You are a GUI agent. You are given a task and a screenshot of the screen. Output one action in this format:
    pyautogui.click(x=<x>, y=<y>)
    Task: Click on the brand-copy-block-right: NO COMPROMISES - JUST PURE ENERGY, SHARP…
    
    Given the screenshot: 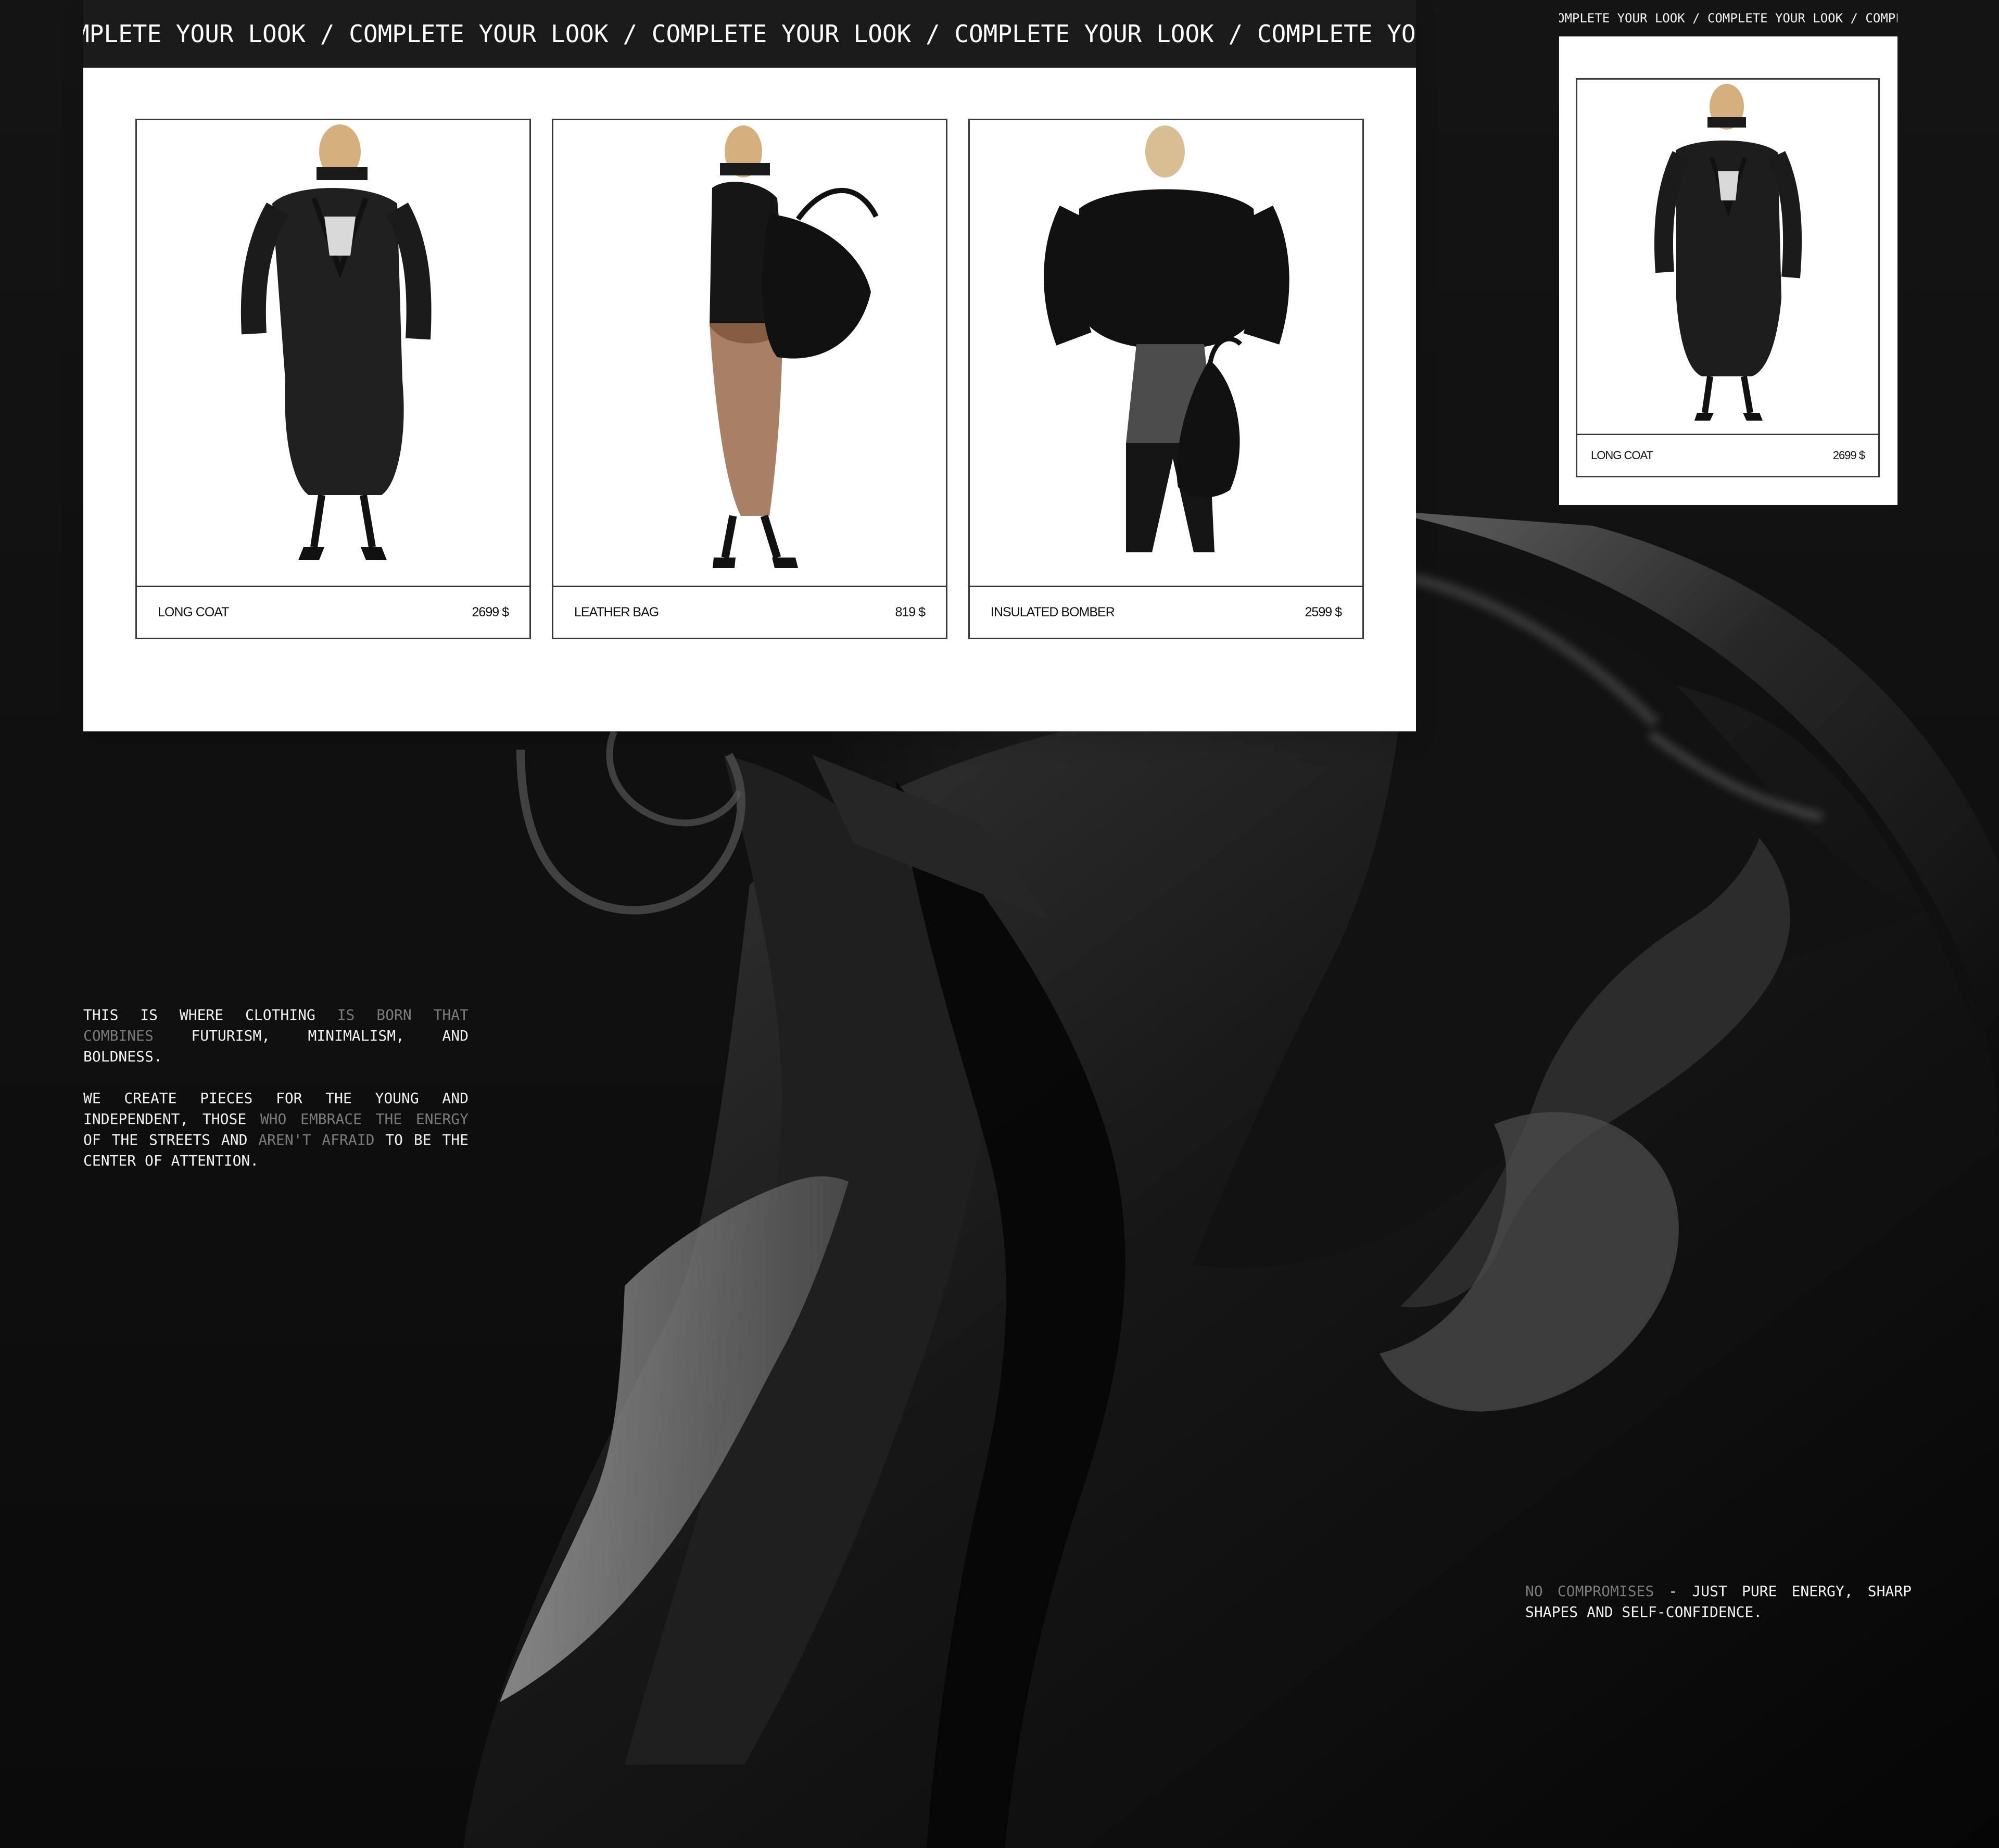 What is the action you would take?
    pyautogui.click(x=1719, y=1612)
    